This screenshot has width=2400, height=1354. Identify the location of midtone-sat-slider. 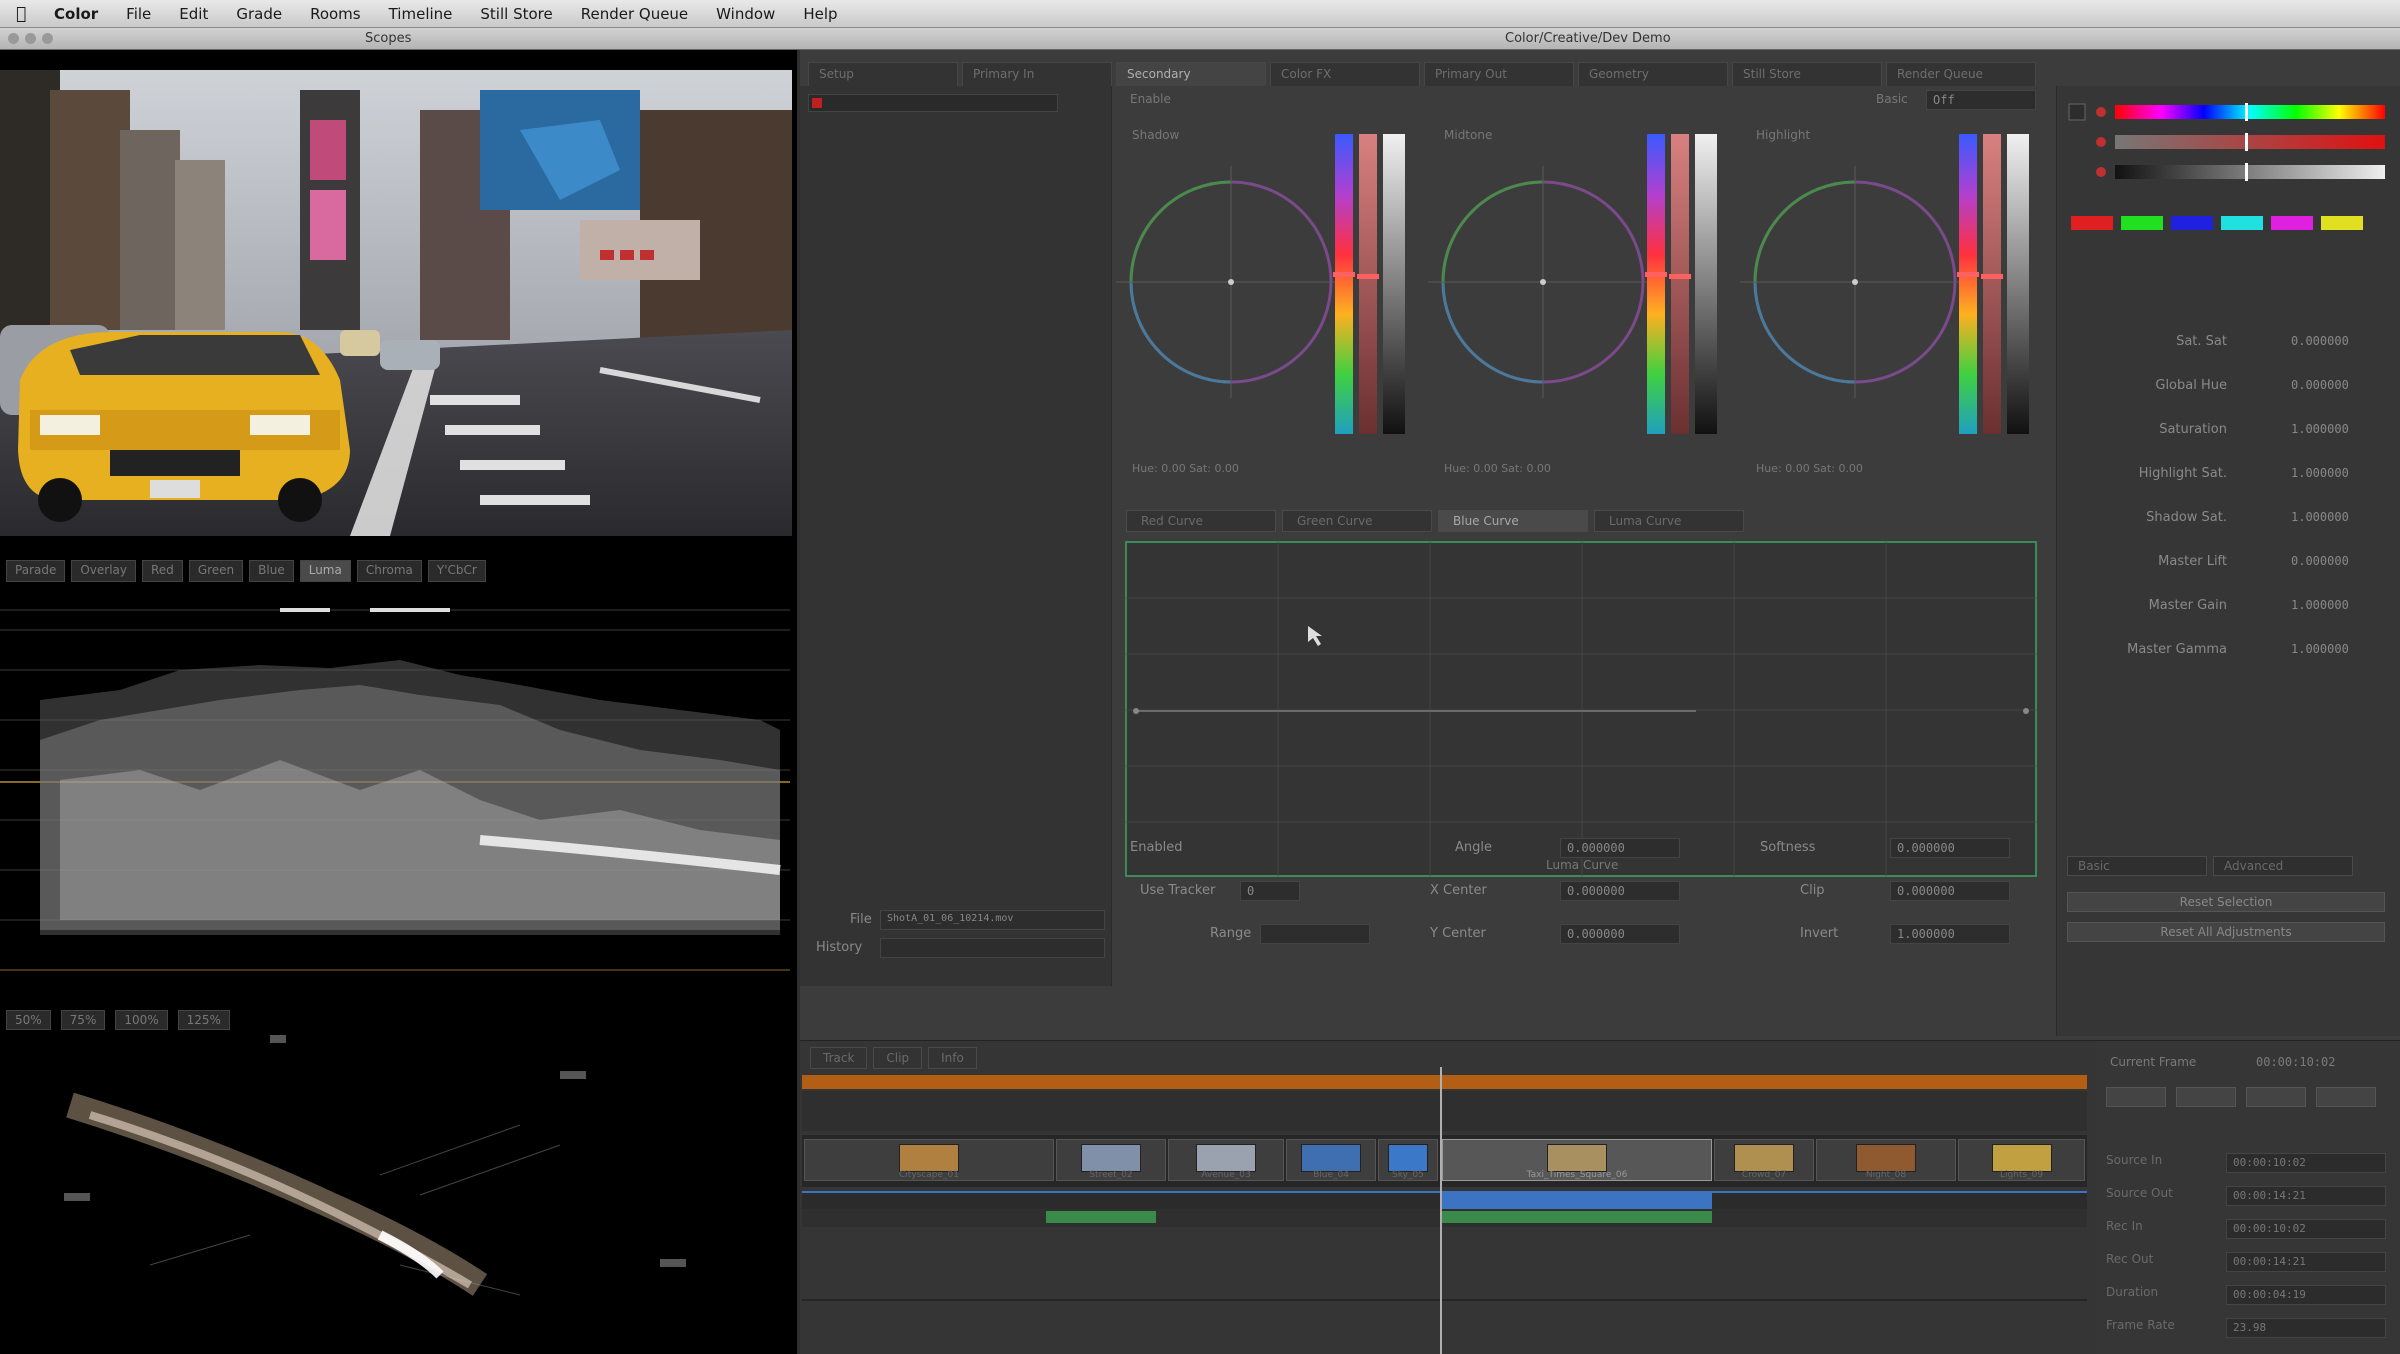
(1680, 284).